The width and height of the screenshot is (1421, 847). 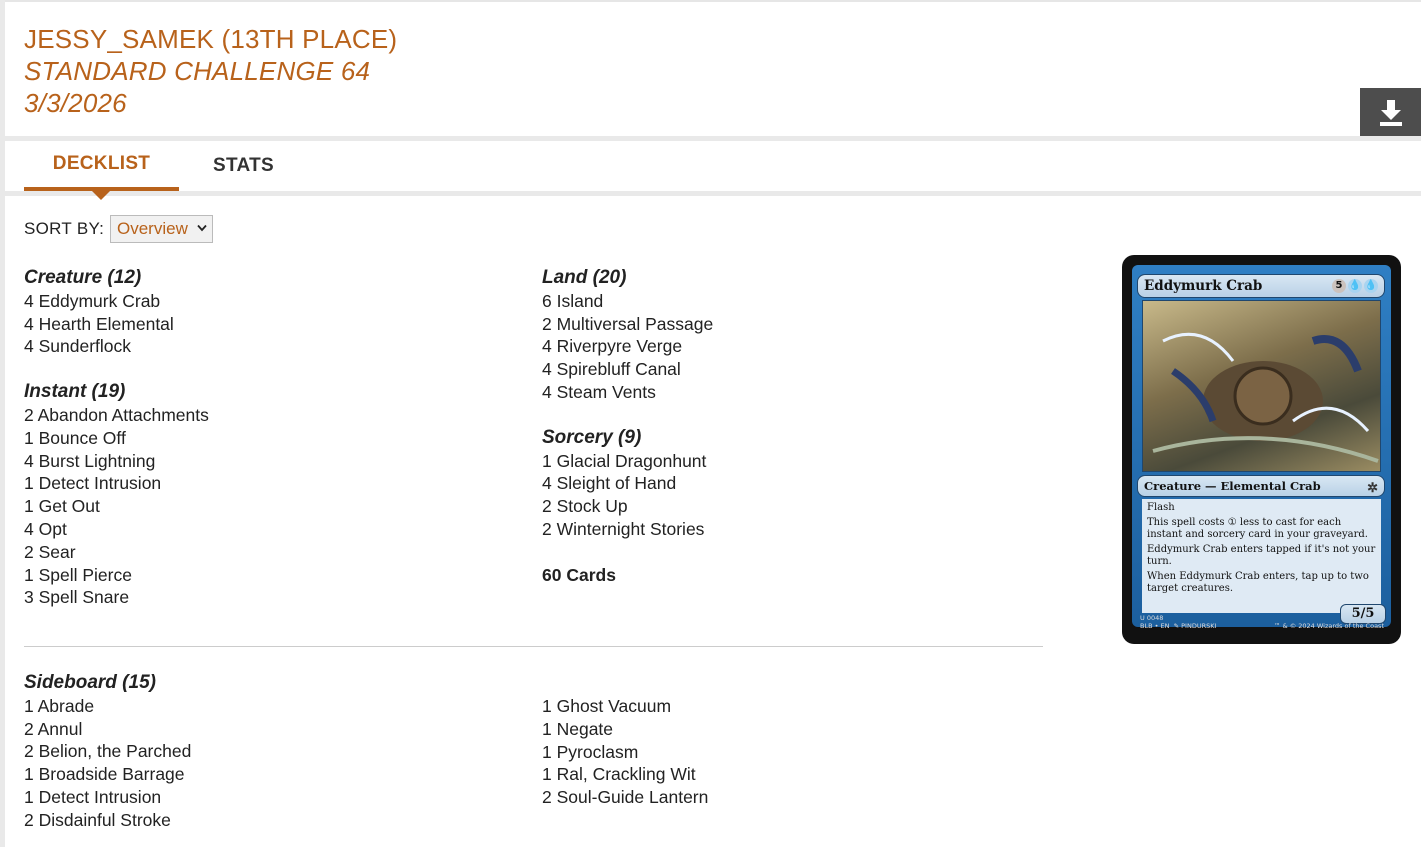 I want to click on category-heading: Instant (19), so click(x=75, y=392).